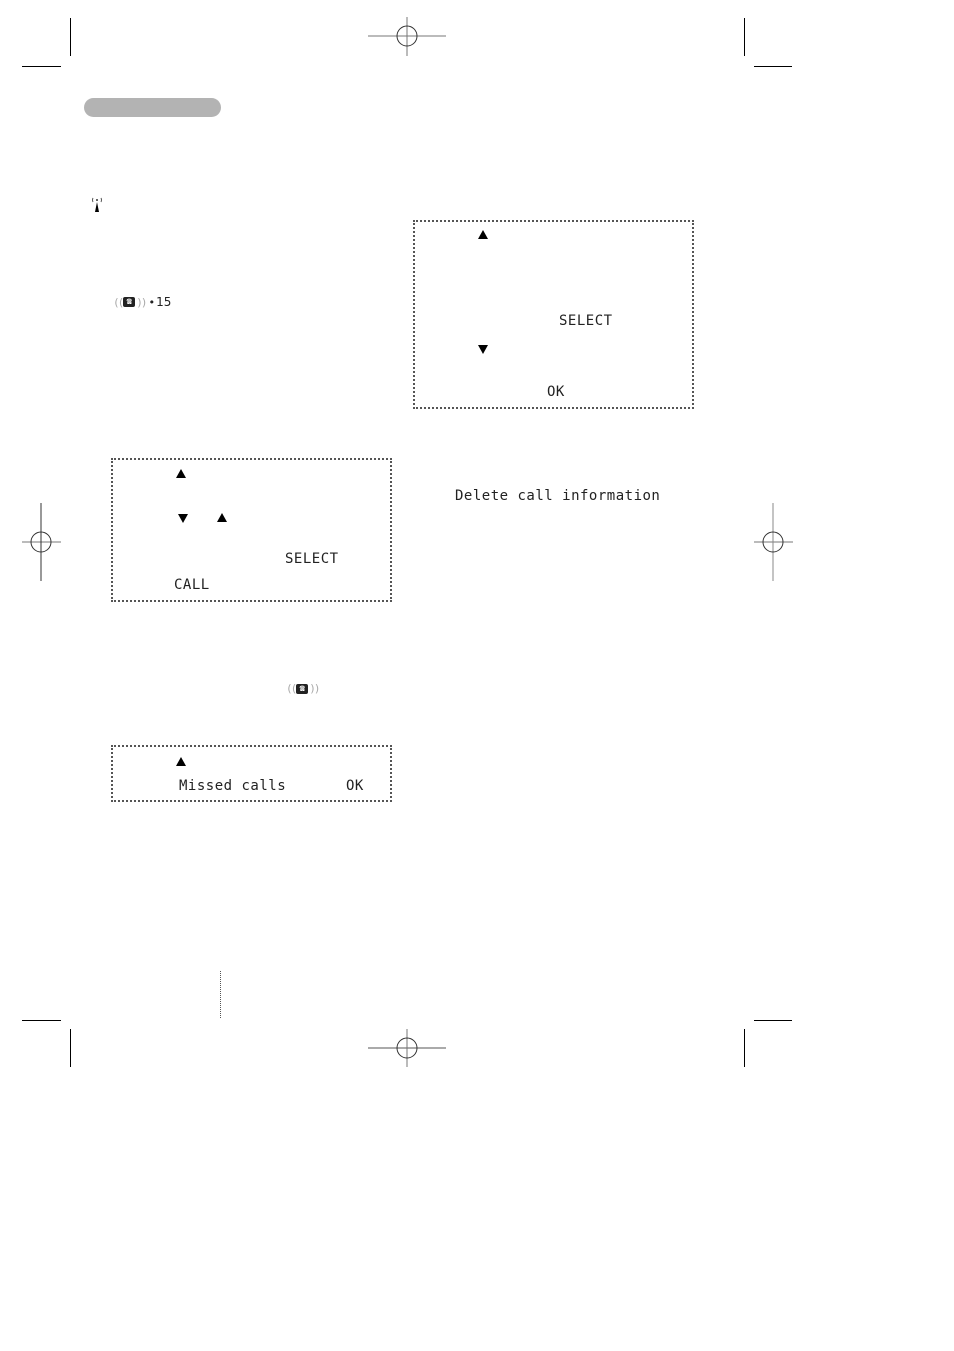  Describe the element at coordinates (773, 542) in the screenshot. I see `registration-mark-right` at that location.